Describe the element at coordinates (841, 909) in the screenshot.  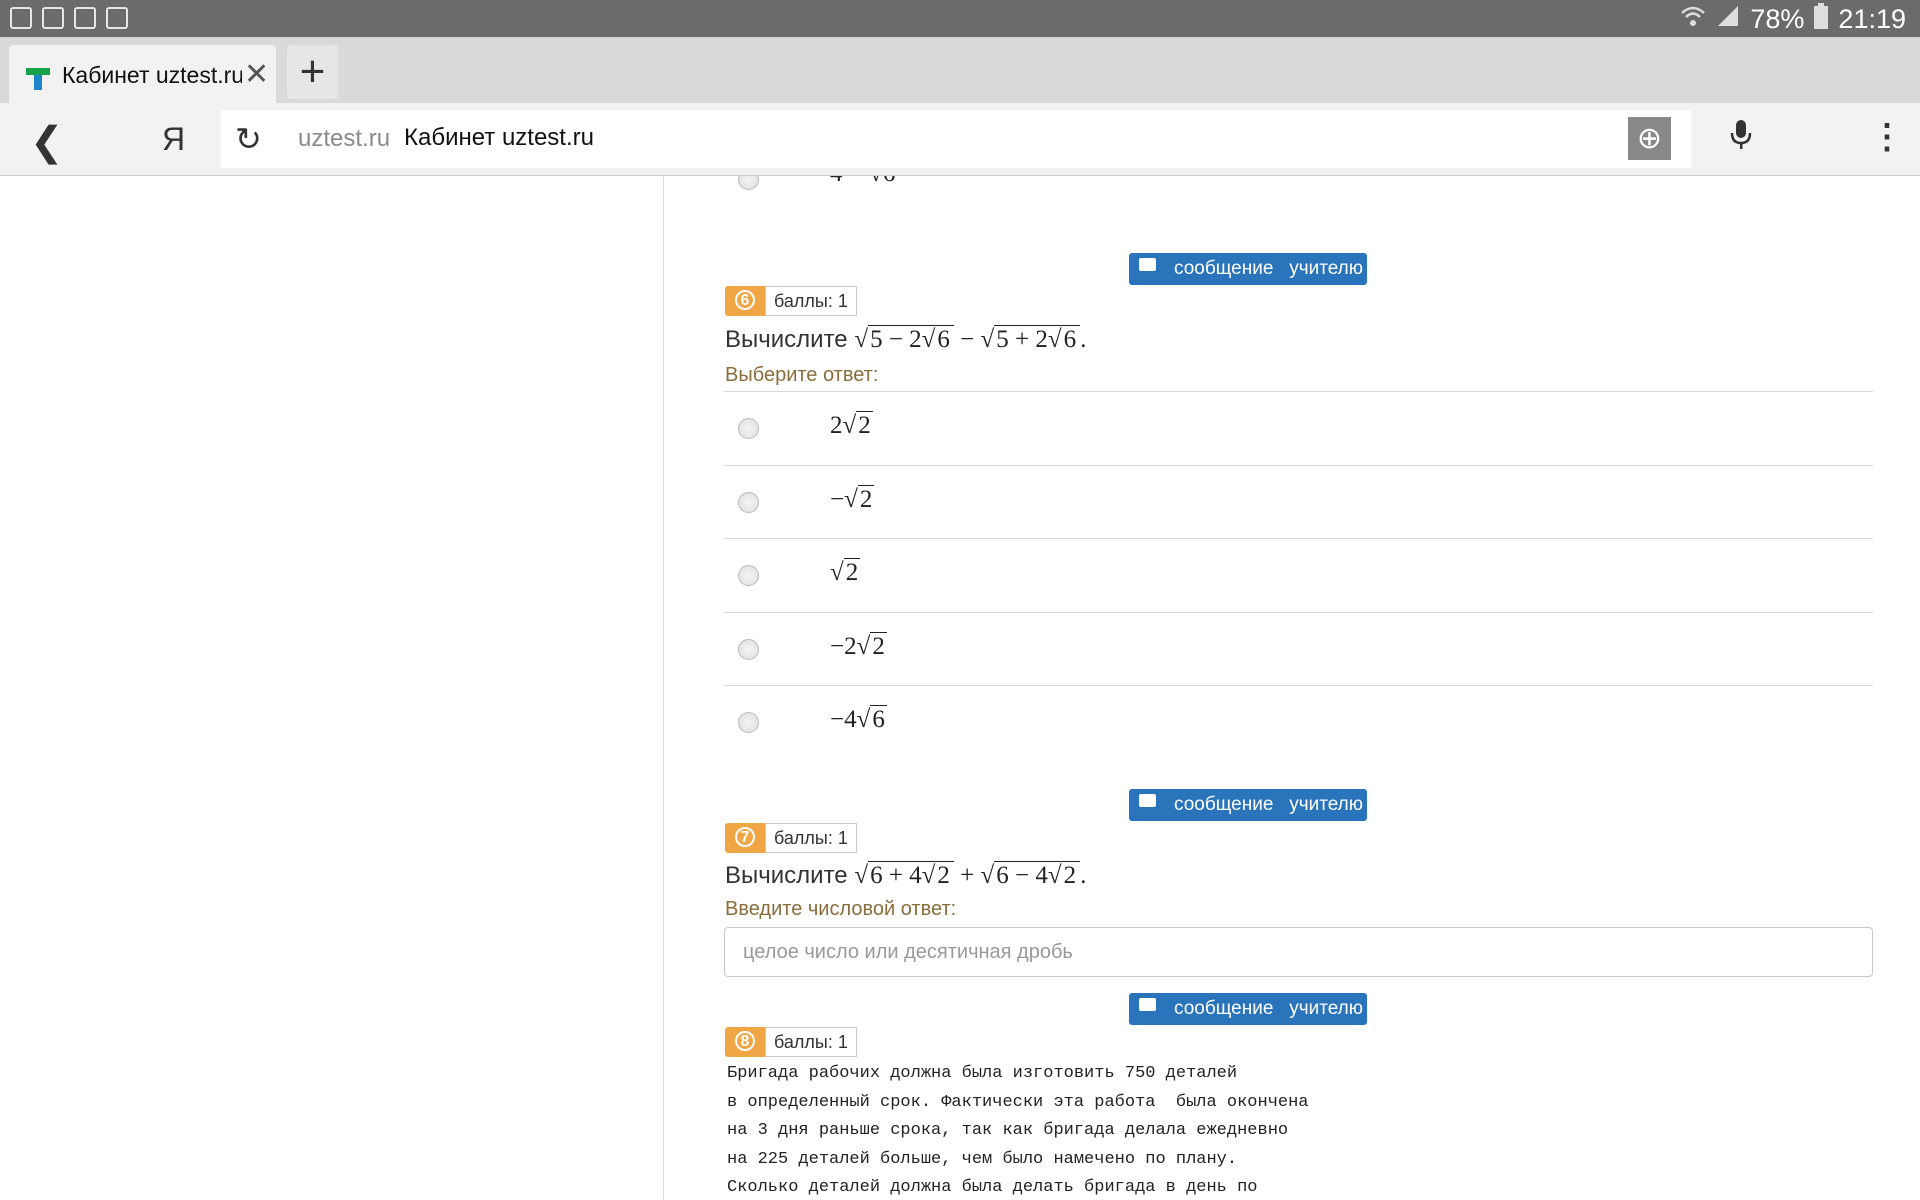
I see `answer-prompt-q7: Введите числовой ответ:` at that location.